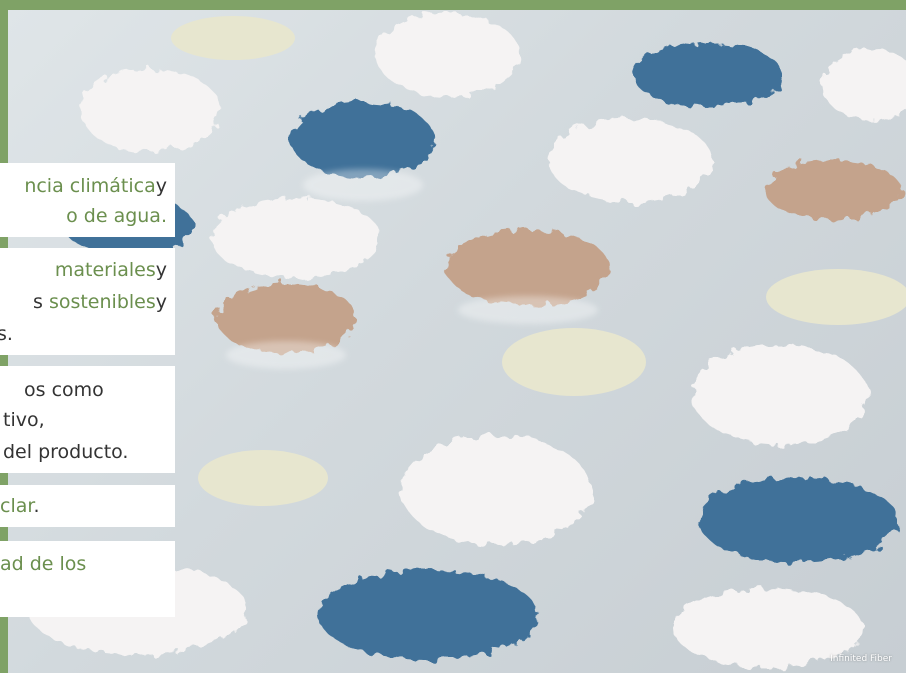 The width and height of the screenshot is (906, 673). I want to click on text-segment: ., so click(36, 506).